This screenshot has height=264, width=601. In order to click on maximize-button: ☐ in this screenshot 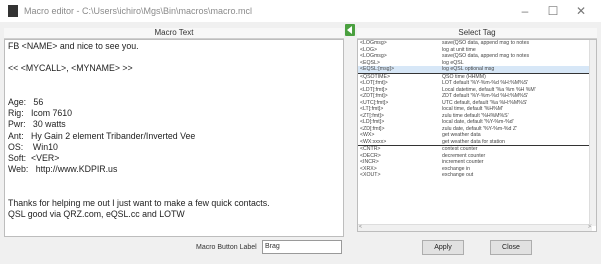, I will do `click(553, 11)`.